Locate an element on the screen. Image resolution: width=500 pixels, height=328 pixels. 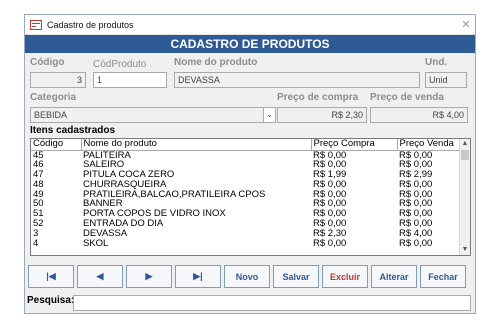
column-header: Preço Venda is located at coordinates (429, 145).